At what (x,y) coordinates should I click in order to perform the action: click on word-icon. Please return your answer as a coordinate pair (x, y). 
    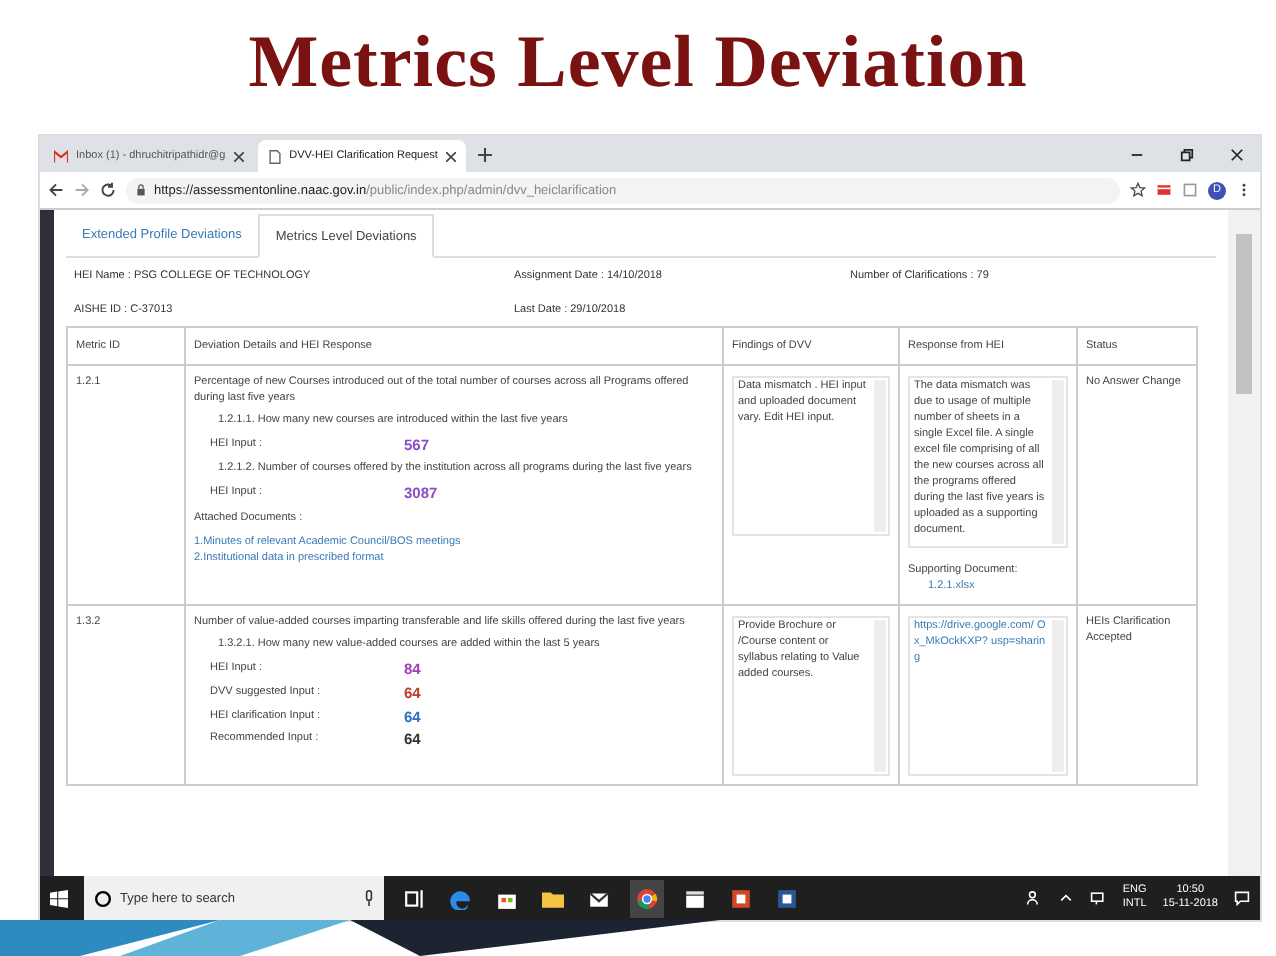
    Looking at the image, I should click on (787, 898).